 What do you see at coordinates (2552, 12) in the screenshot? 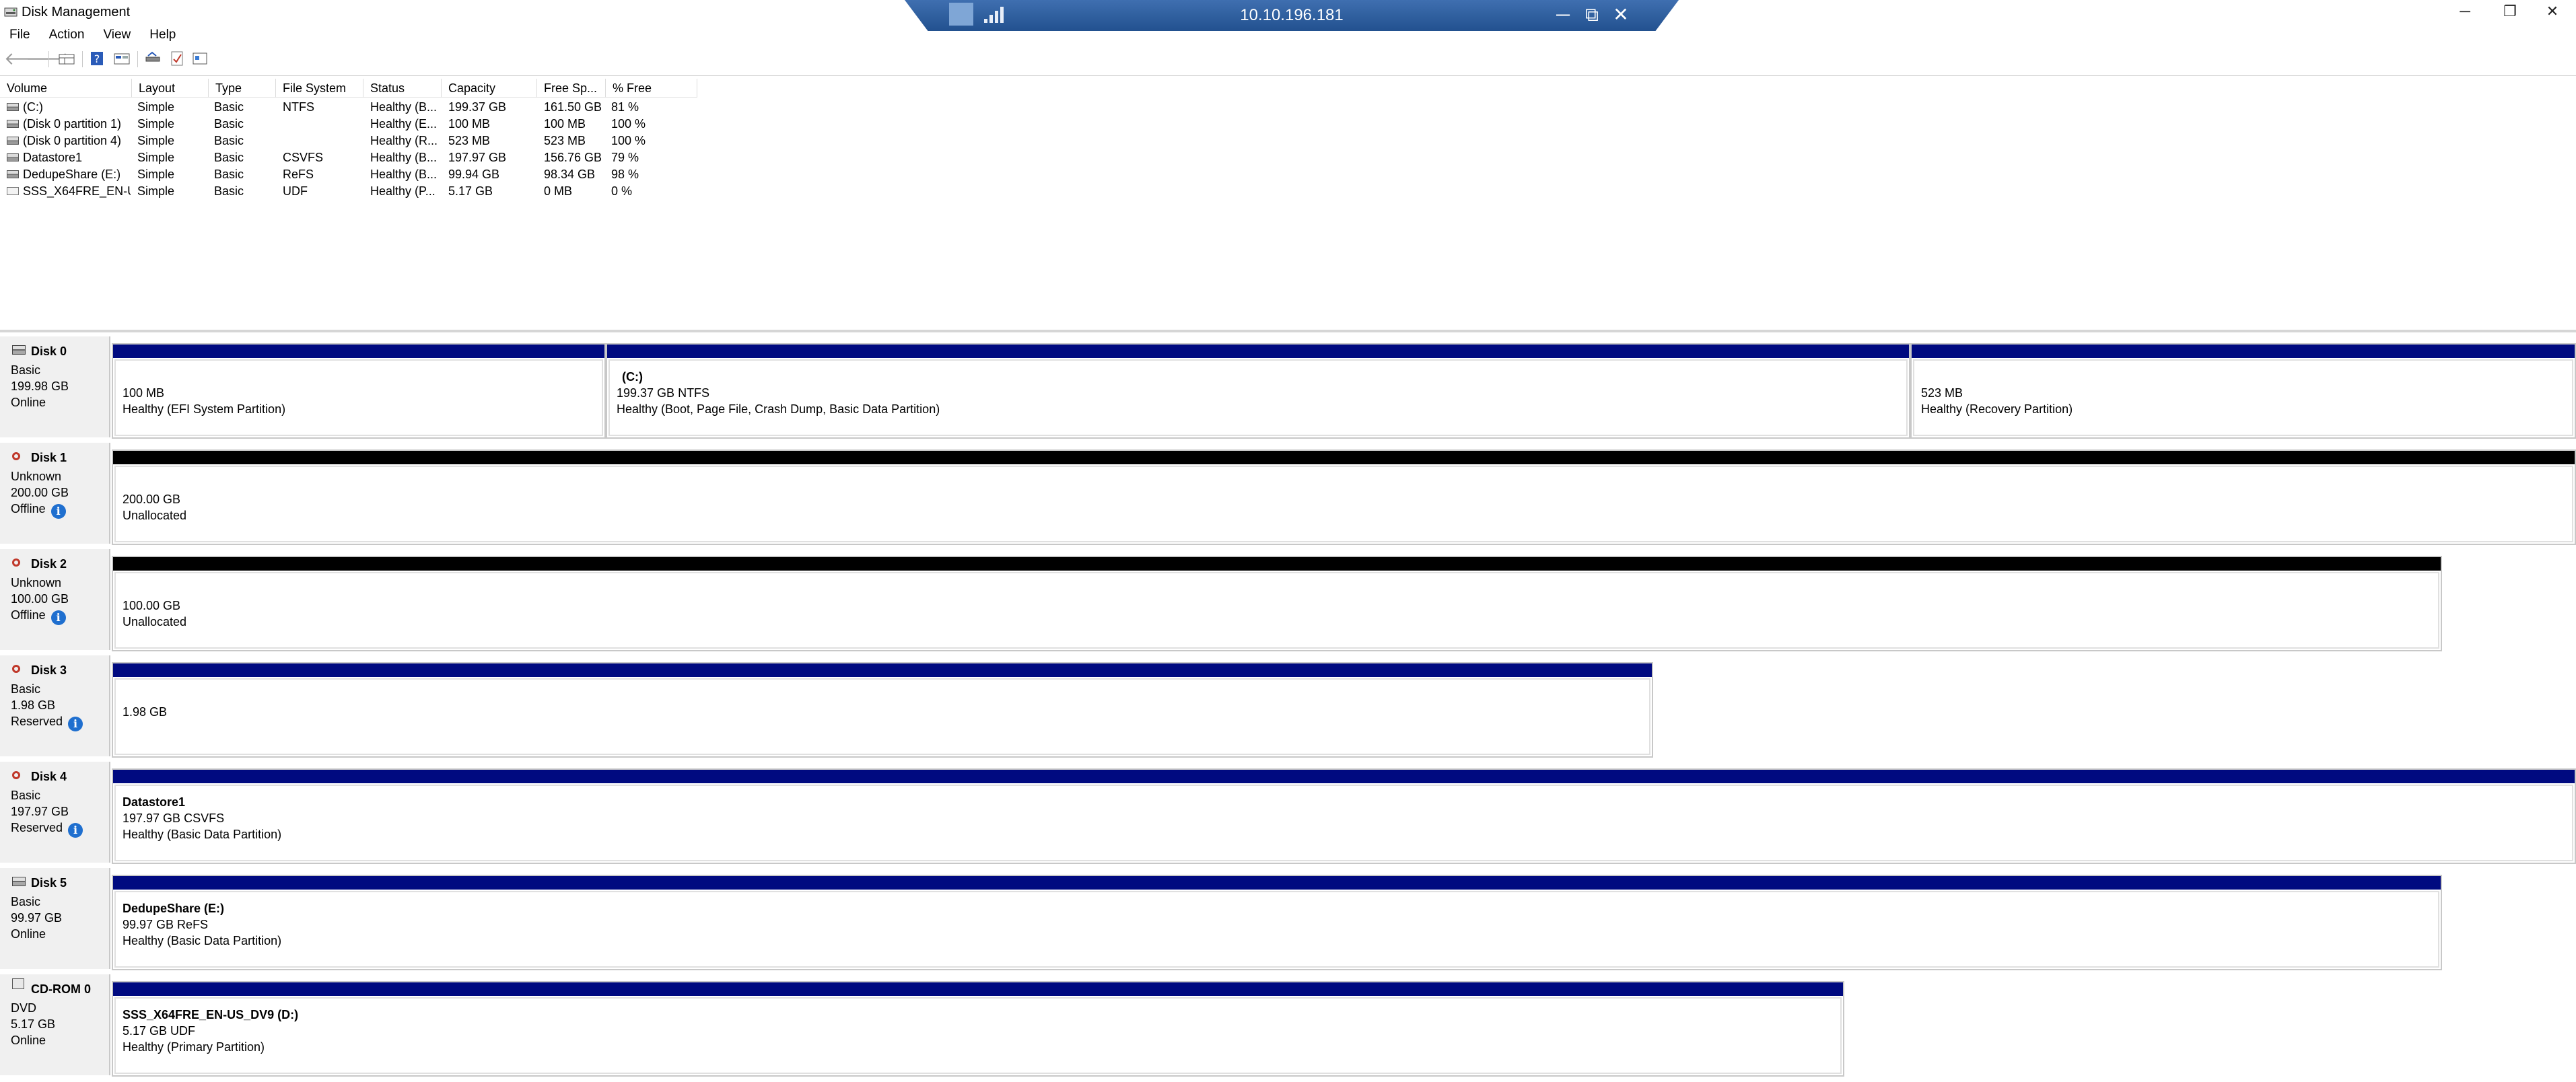
I see `close-button: ✕` at bounding box center [2552, 12].